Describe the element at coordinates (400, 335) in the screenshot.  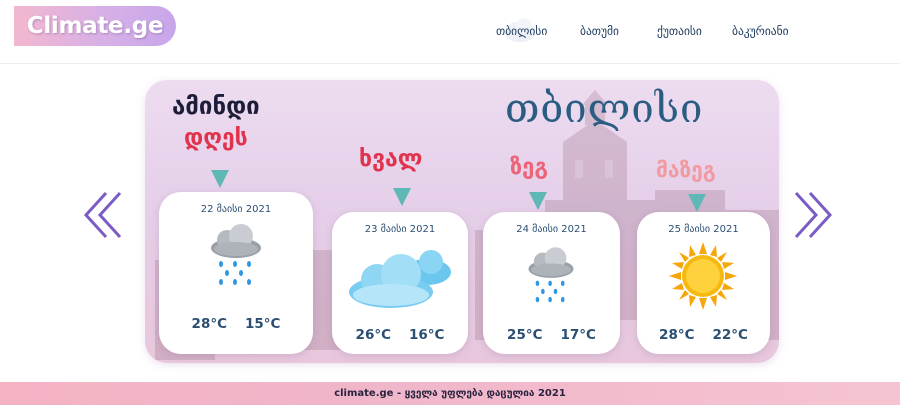
I see `temperature-range: 26°C 16°C` at that location.